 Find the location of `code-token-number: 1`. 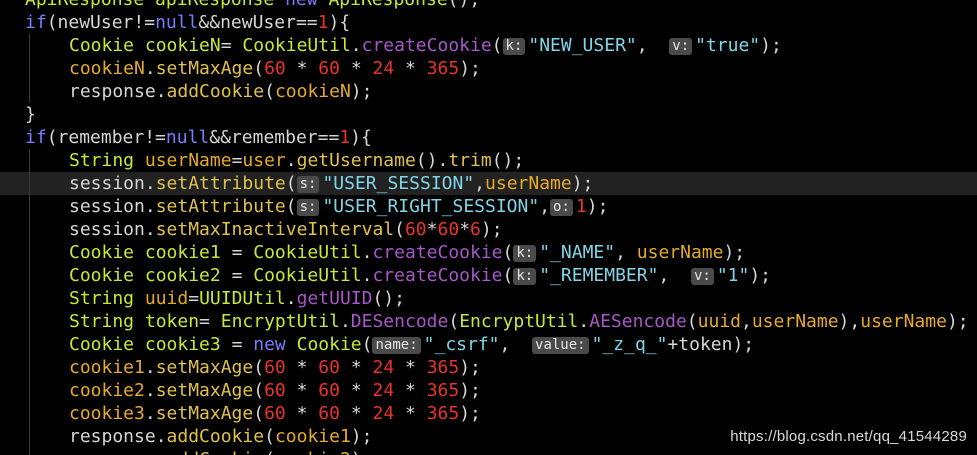

code-token-number: 1 is located at coordinates (323, 22).